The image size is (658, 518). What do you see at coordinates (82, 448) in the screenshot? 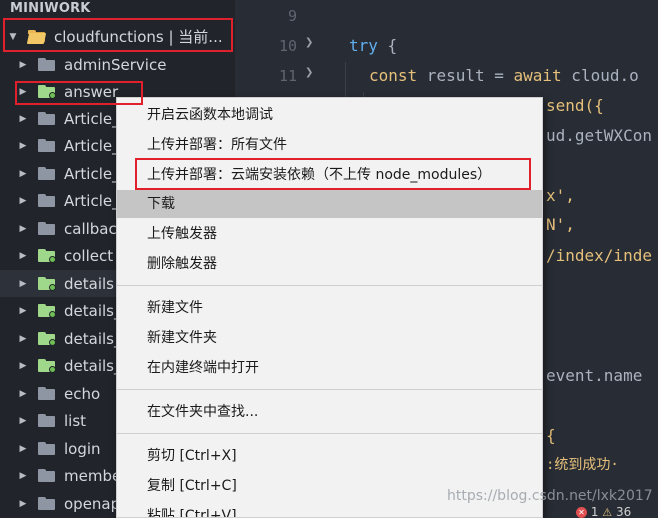
I see `tree-item-label: login` at bounding box center [82, 448].